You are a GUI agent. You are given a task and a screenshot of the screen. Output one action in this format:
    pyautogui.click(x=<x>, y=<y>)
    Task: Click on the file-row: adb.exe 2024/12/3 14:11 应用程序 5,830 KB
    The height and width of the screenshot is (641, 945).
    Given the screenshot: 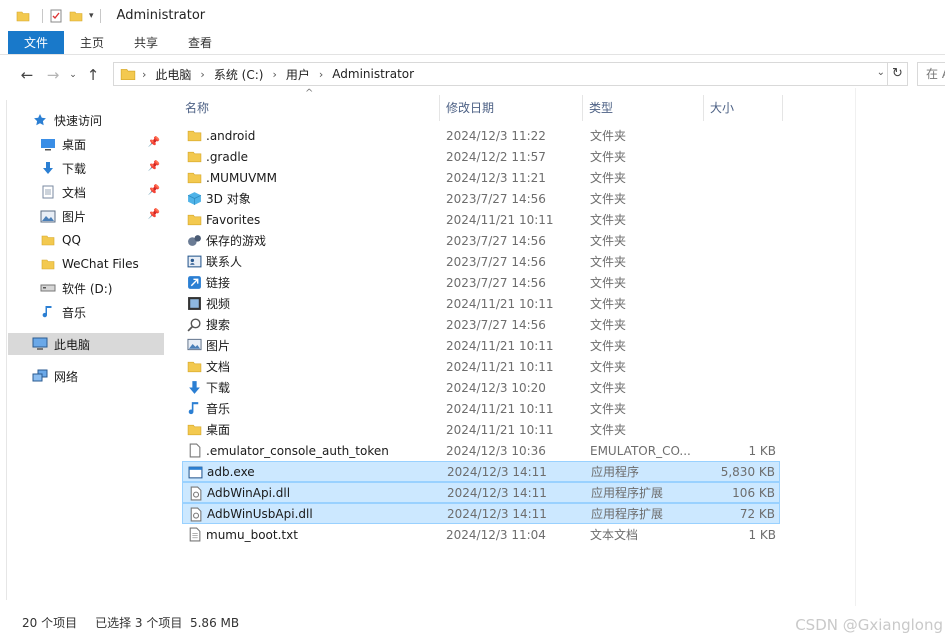 What is the action you would take?
    pyautogui.click(x=481, y=471)
    